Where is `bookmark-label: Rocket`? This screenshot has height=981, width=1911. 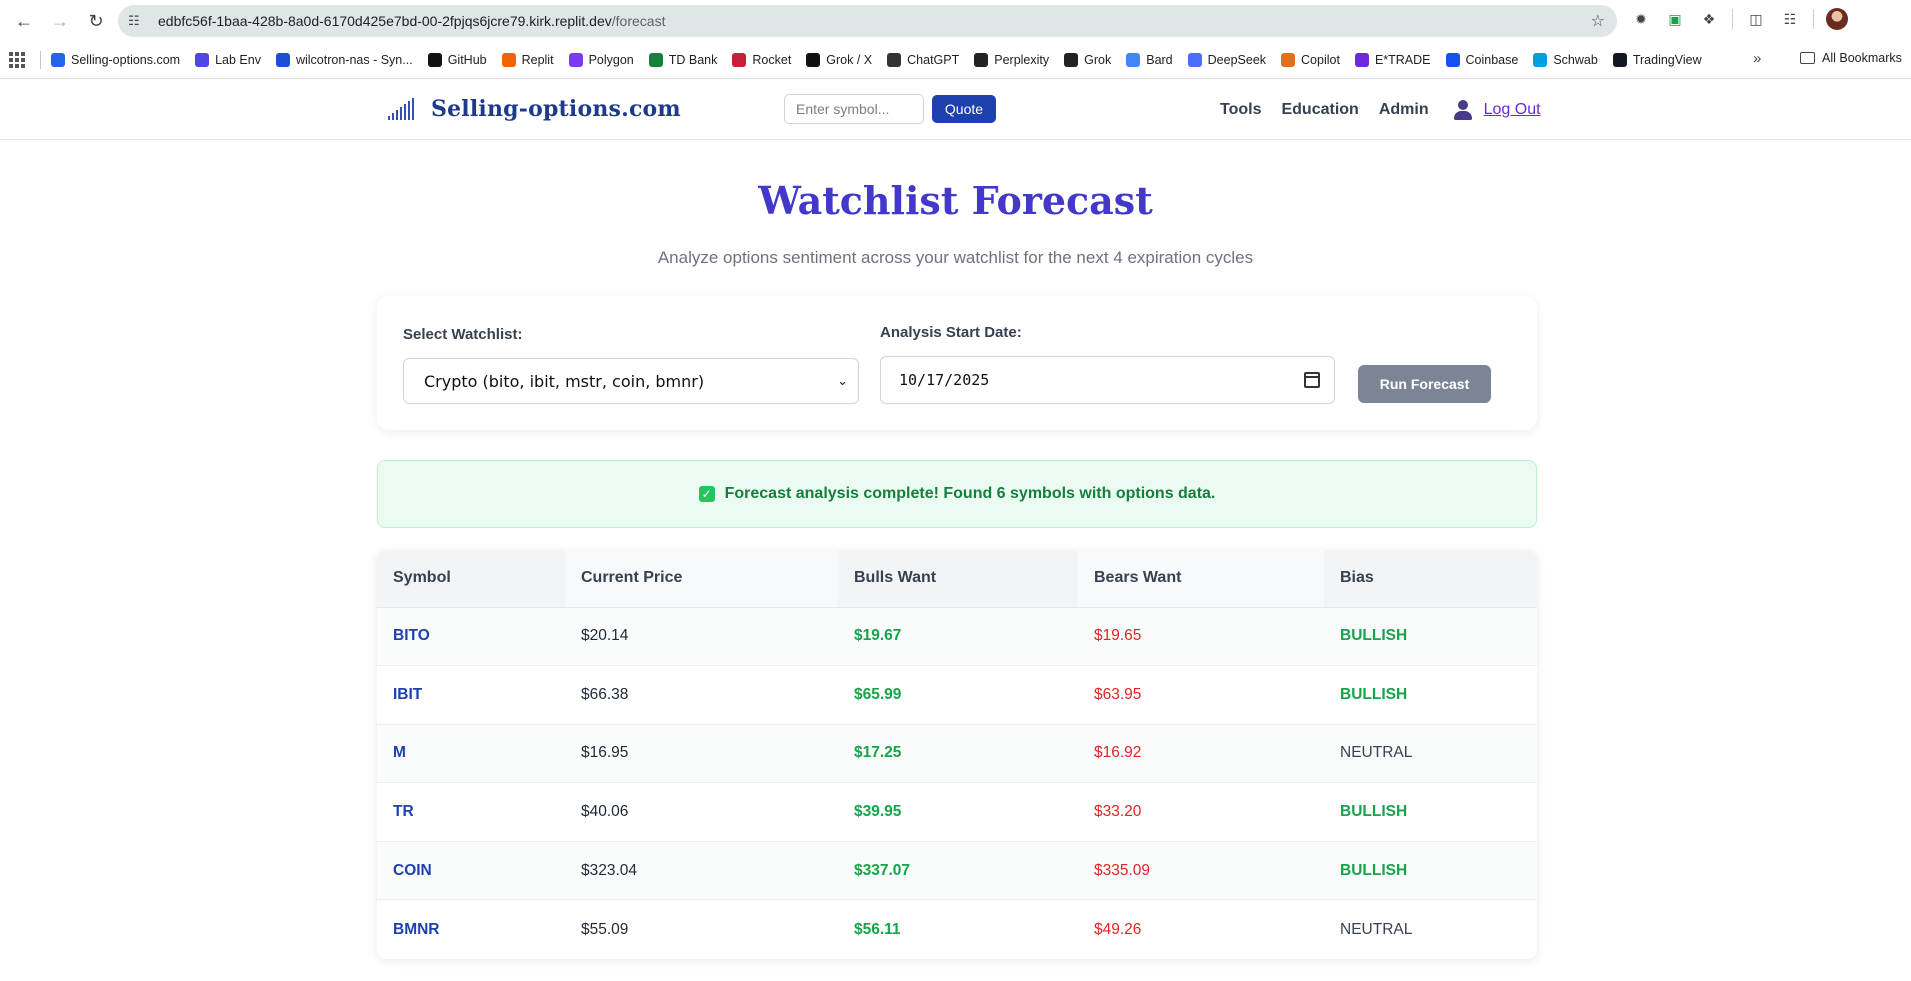
bookmark-label: Rocket is located at coordinates (772, 60).